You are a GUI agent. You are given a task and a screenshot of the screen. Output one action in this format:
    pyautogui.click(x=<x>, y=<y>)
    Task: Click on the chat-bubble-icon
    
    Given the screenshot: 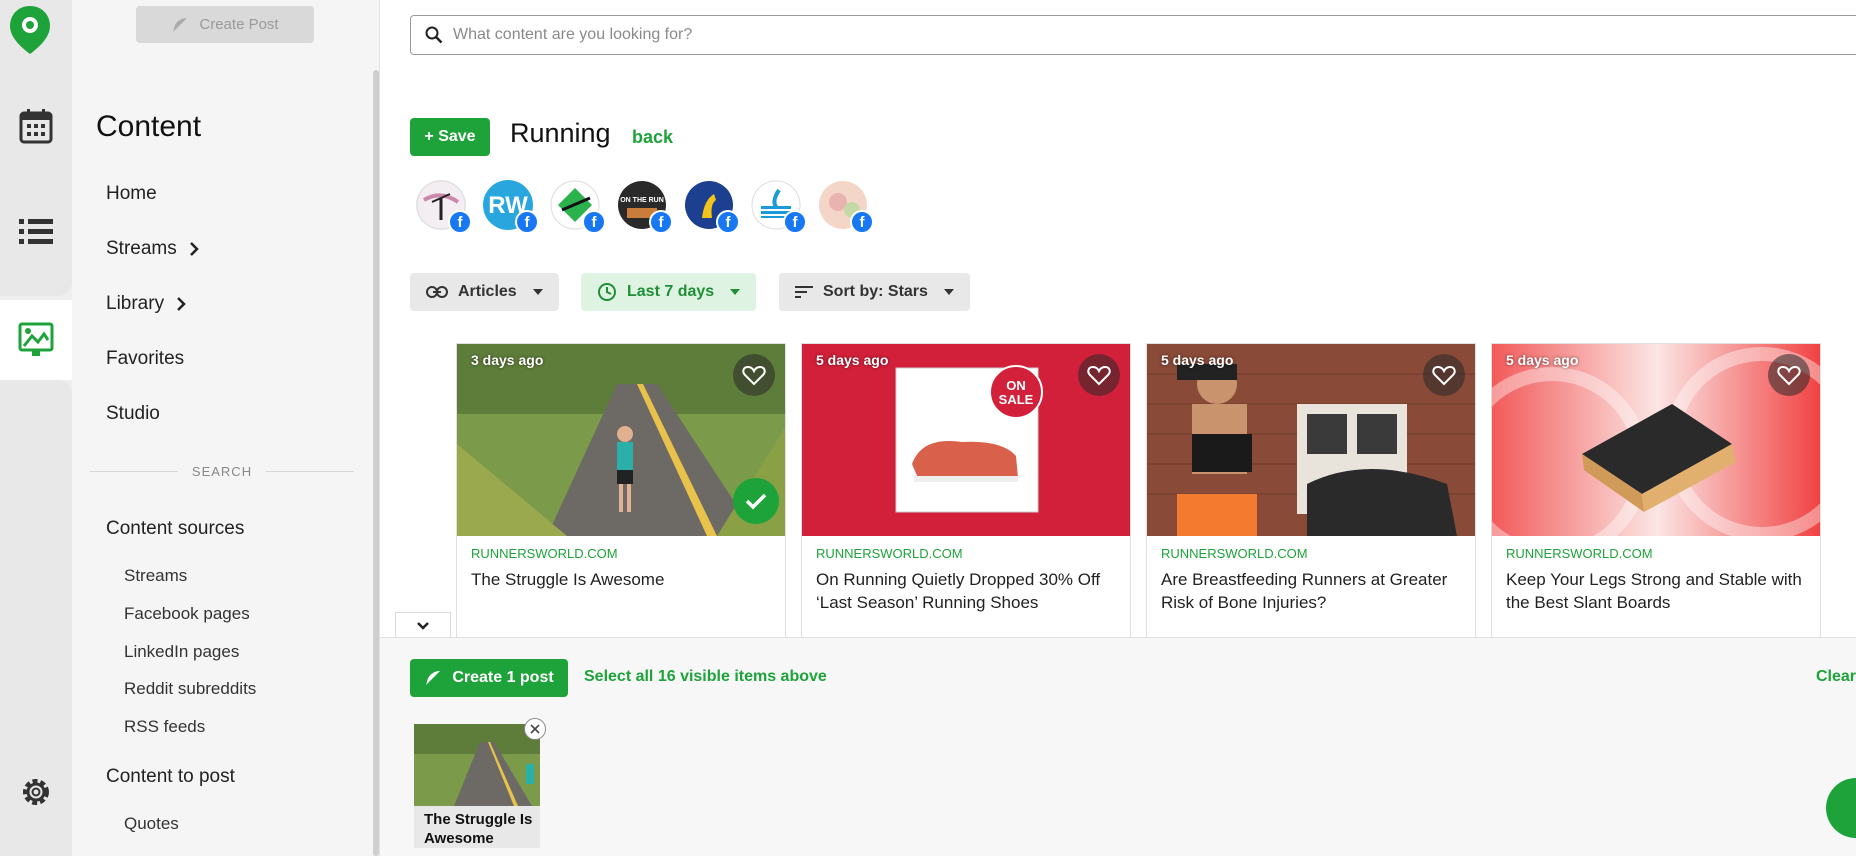 What is the action you would take?
    pyautogui.click(x=1841, y=808)
    